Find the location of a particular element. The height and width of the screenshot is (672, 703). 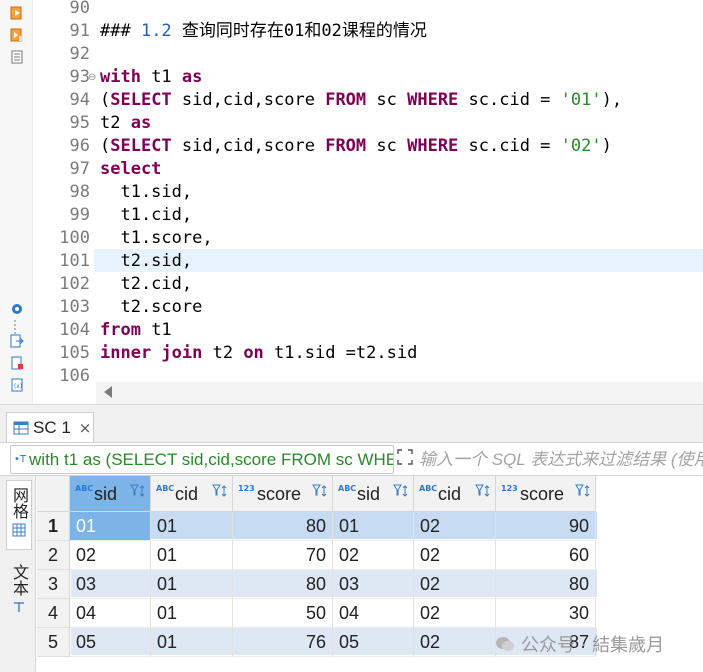

line-number: 96 is located at coordinates (79, 146).